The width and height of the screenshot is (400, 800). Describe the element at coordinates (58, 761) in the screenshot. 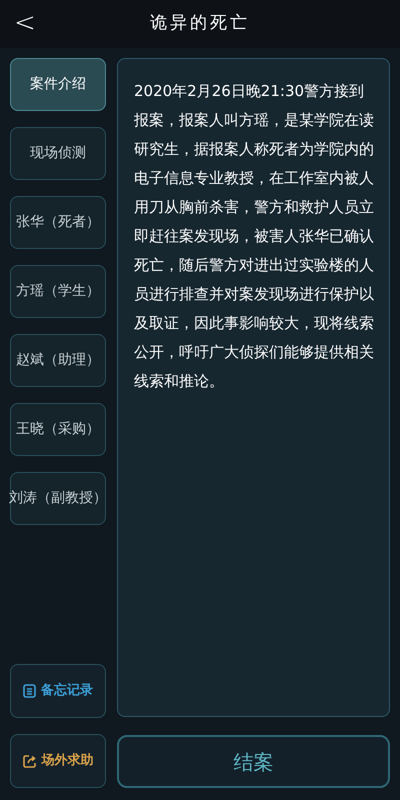

I see `help-button: 场外求助` at that location.